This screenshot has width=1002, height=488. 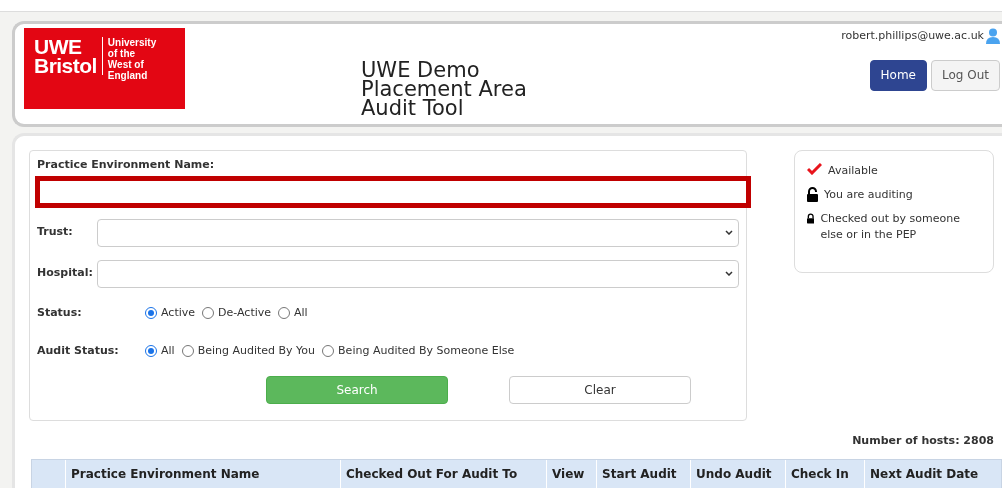 I want to click on nav-button: Home, so click(x=898, y=75).